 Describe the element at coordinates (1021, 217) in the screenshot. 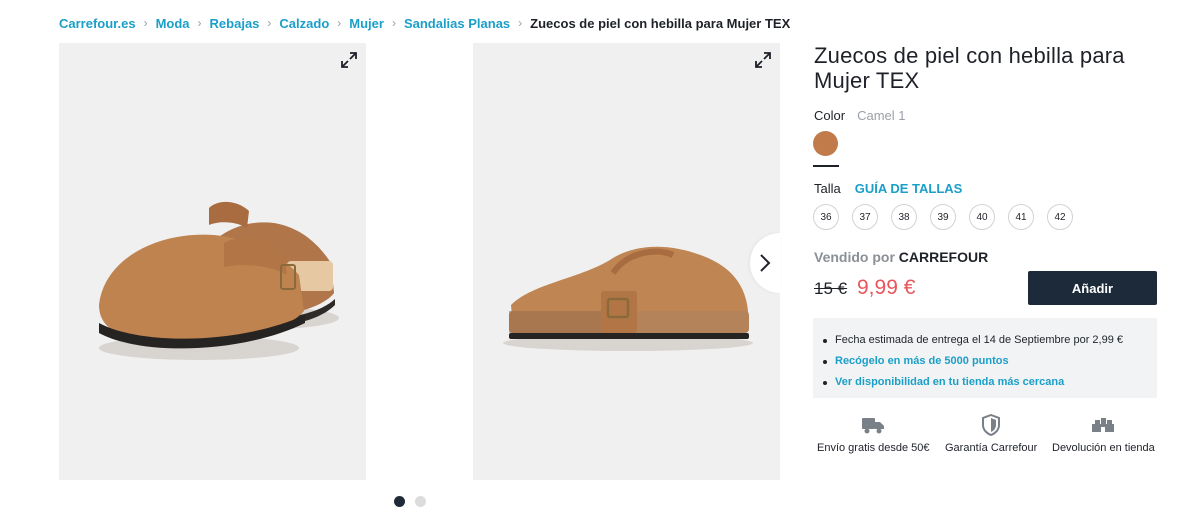

I see `size-button-41: 41` at that location.